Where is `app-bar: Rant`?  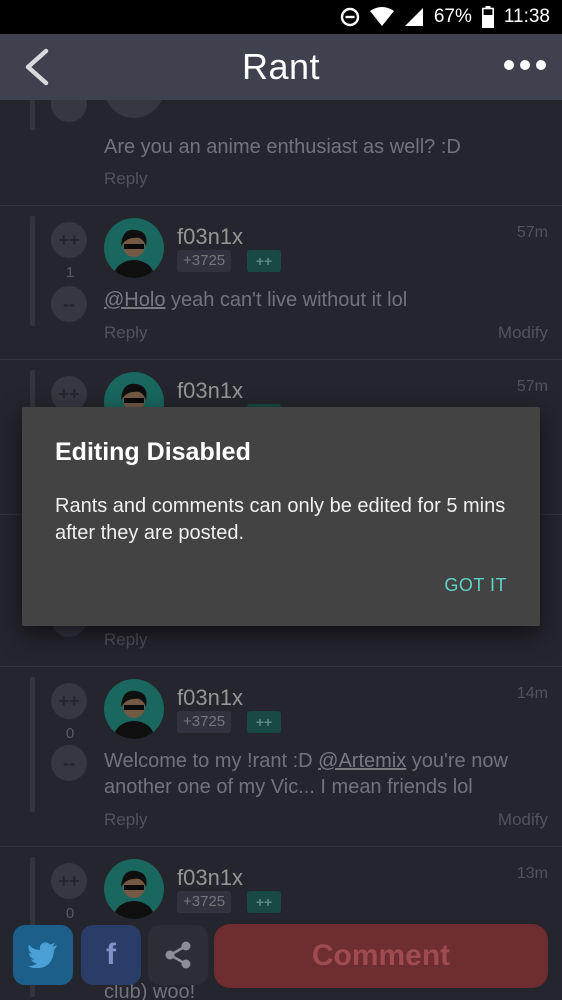
app-bar: Rant is located at coordinates (281, 67).